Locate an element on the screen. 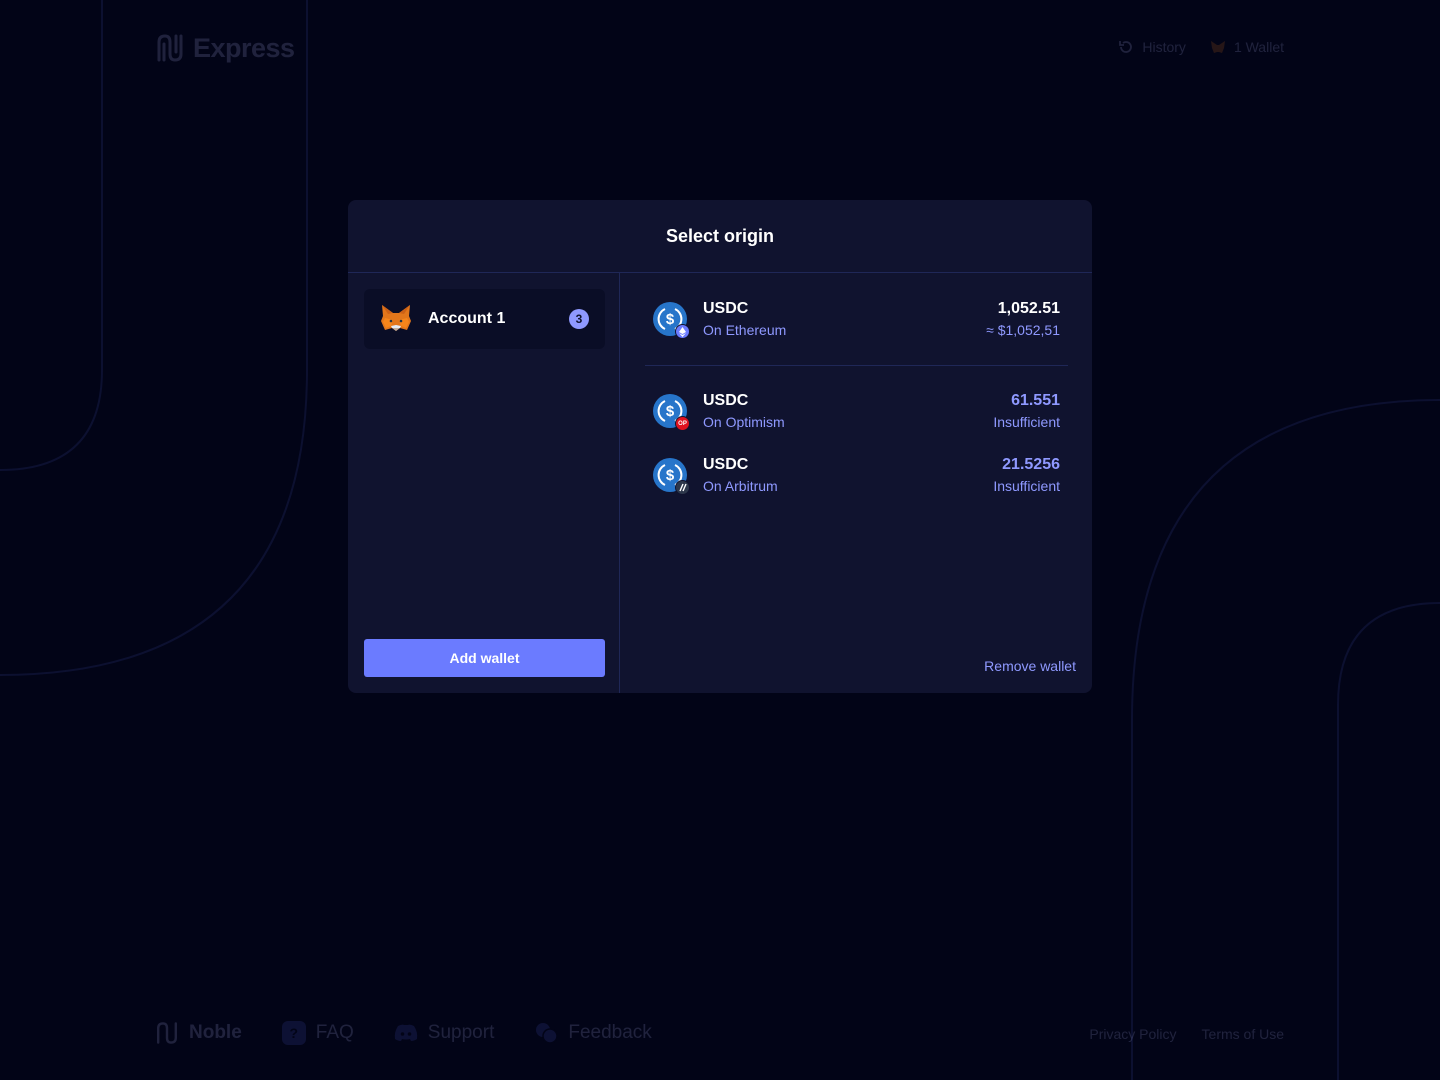 Image resolution: width=1440 pixels, height=1080 pixels. metamask-icon is located at coordinates (1217, 47).